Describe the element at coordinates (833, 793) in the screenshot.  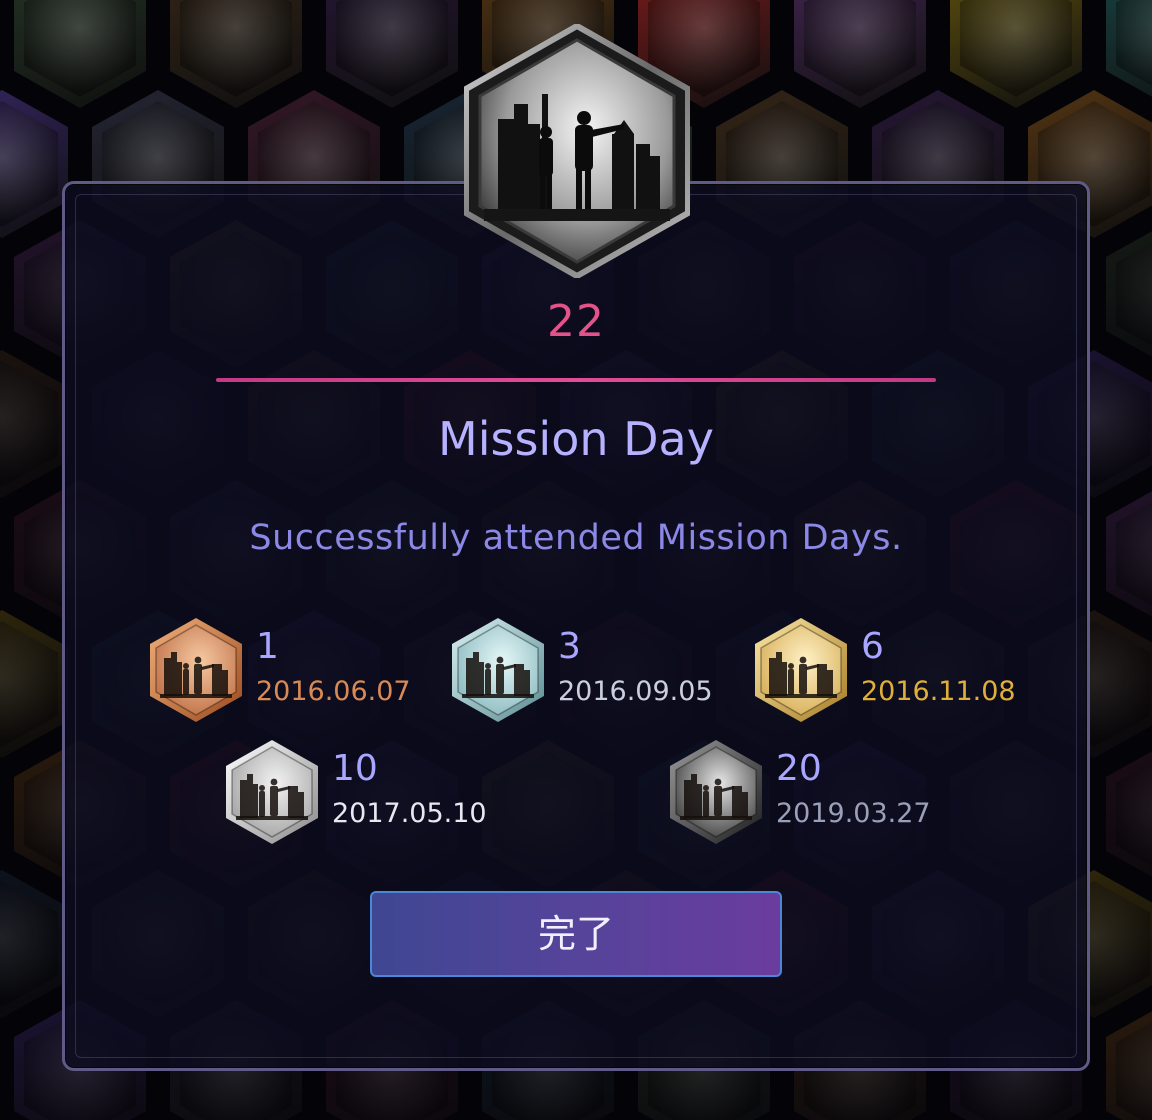
I see `tier-onyx: 20 2019.03.27` at that location.